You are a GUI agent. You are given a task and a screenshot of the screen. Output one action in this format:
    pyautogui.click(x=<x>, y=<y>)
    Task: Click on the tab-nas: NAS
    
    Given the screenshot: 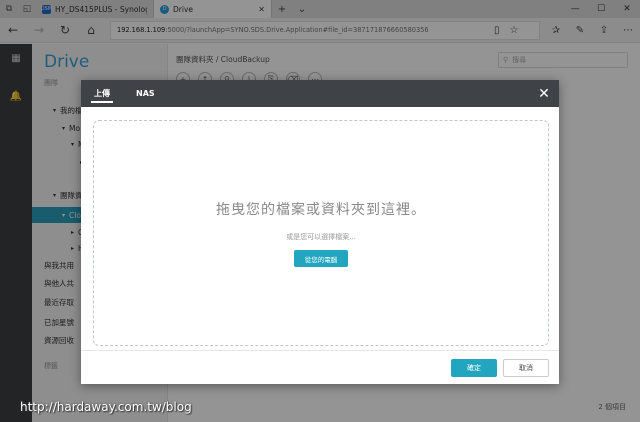 What is the action you would take?
    pyautogui.click(x=145, y=93)
    